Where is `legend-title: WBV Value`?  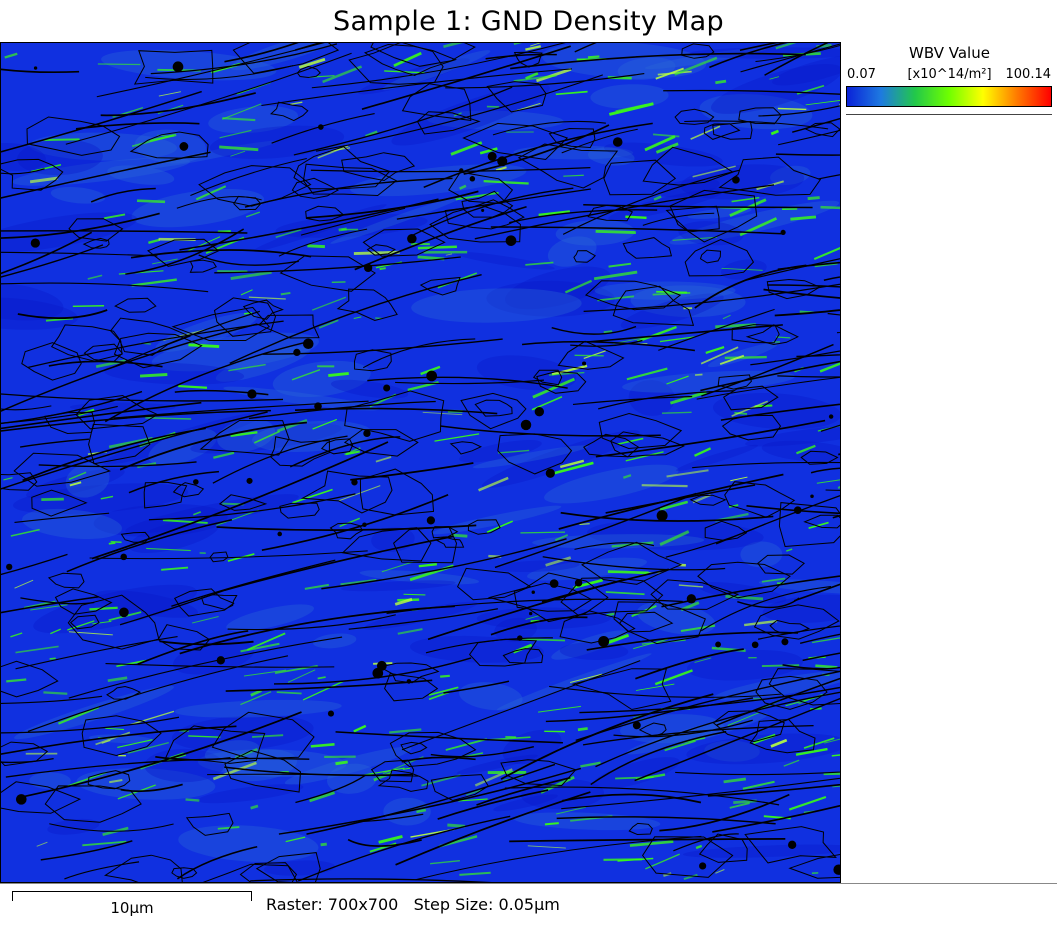
legend-title: WBV Value is located at coordinates (949, 53).